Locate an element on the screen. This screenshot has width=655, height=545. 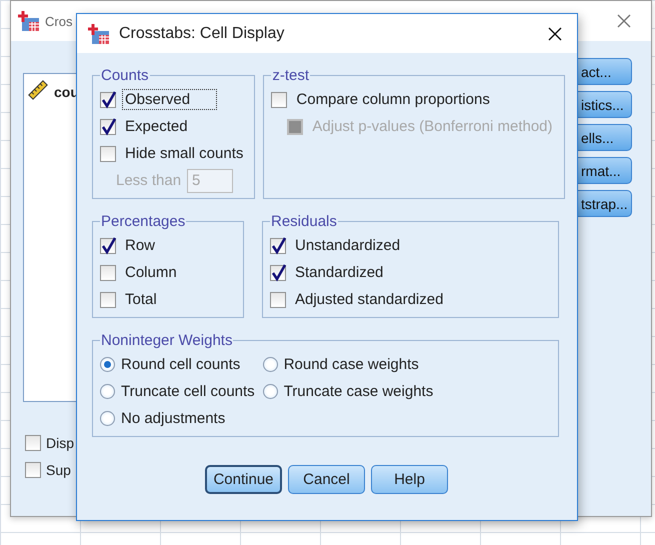
checkbox-label: Observed is located at coordinates (170, 99).